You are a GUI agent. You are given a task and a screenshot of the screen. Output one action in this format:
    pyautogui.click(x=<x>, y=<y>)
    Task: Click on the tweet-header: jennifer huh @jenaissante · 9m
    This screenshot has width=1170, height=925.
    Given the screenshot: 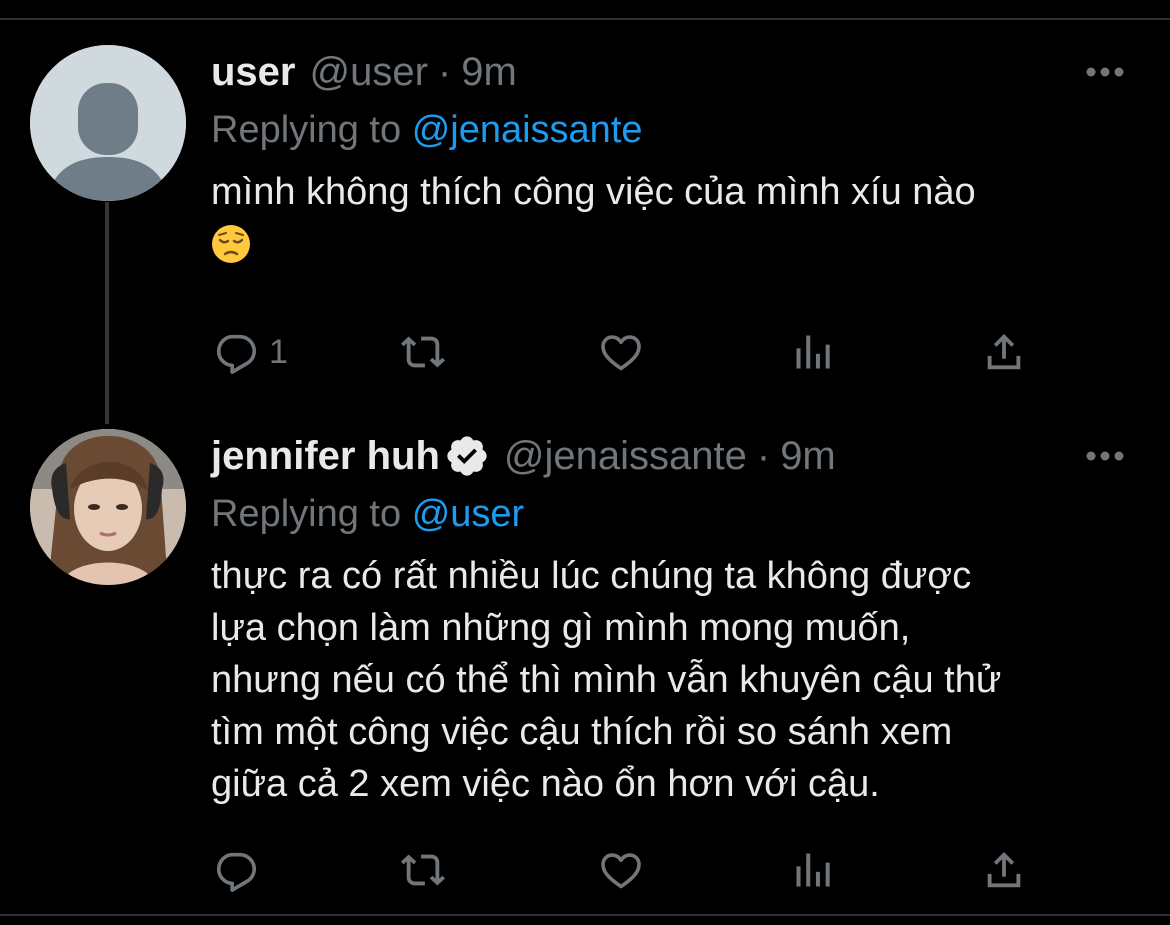 What is the action you would take?
    pyautogui.click(x=671, y=456)
    